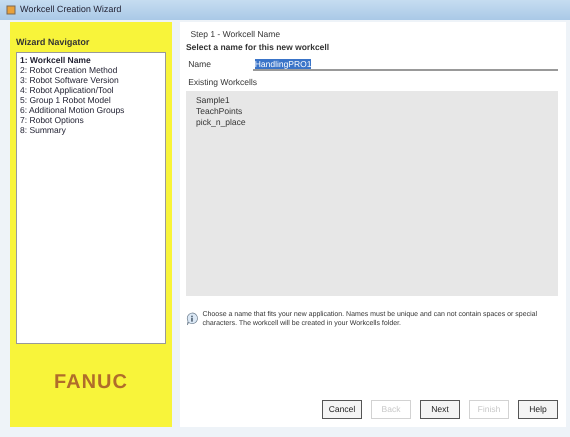 This screenshot has width=570, height=437. Describe the element at coordinates (405, 64) in the screenshot. I see `name-field: HandlingPRO1` at that location.